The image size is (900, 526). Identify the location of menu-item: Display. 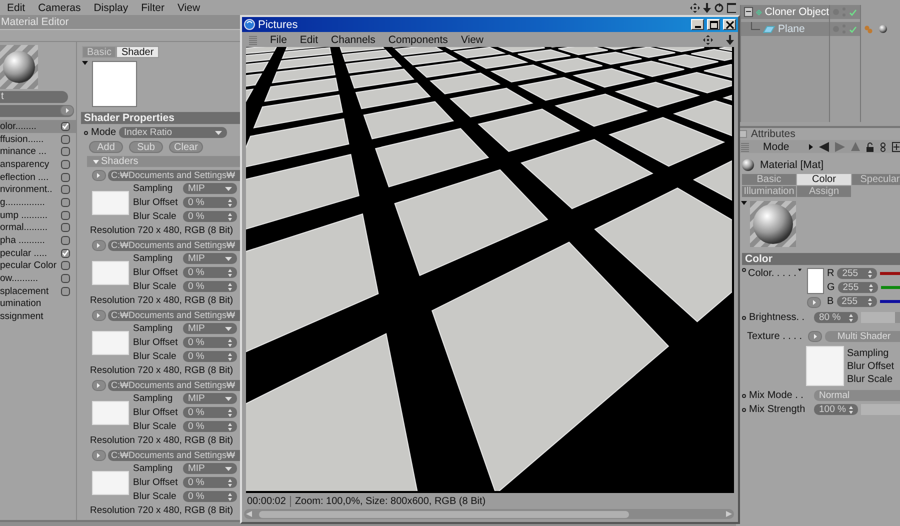
(111, 8).